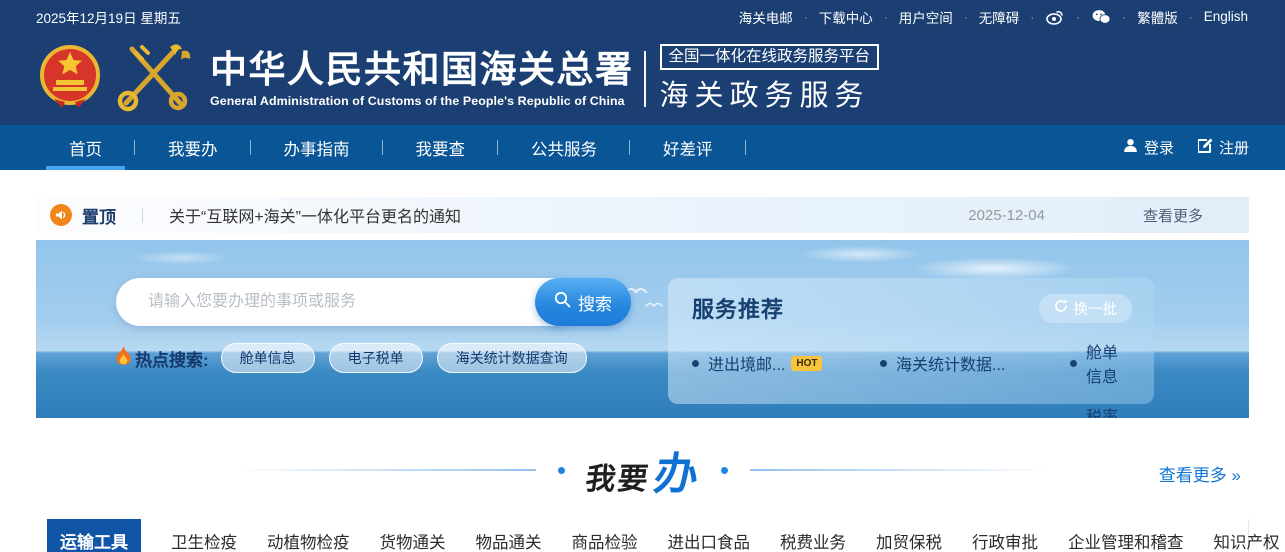 The image size is (1285, 552). Describe the element at coordinates (1085, 308) in the screenshot. I see `refresh-batch-button: 换一批` at that location.